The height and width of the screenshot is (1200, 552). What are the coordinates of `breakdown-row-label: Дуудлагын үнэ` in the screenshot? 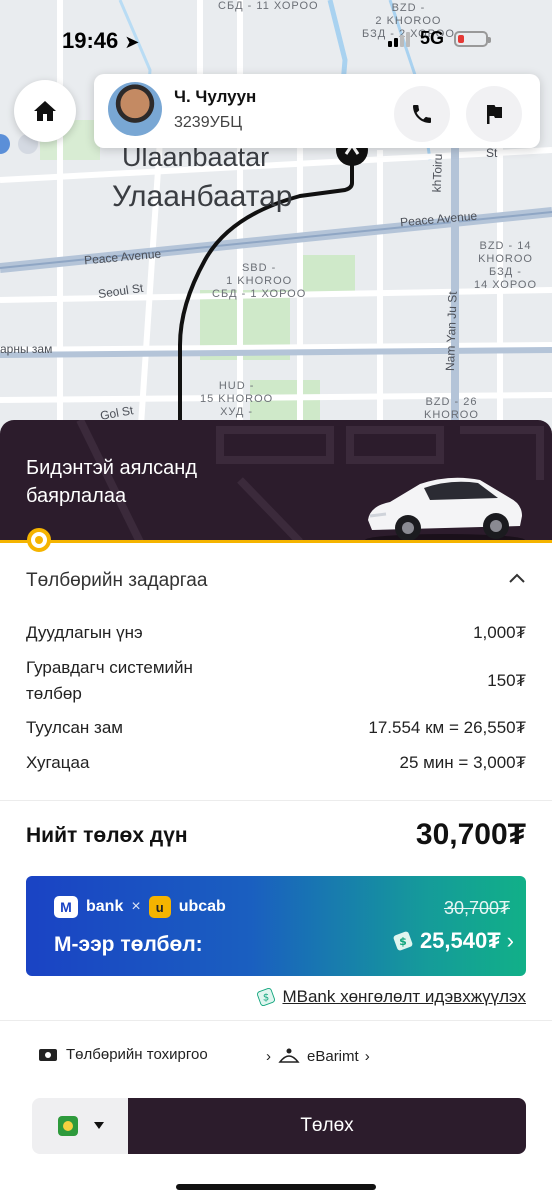 It's located at (84, 632).